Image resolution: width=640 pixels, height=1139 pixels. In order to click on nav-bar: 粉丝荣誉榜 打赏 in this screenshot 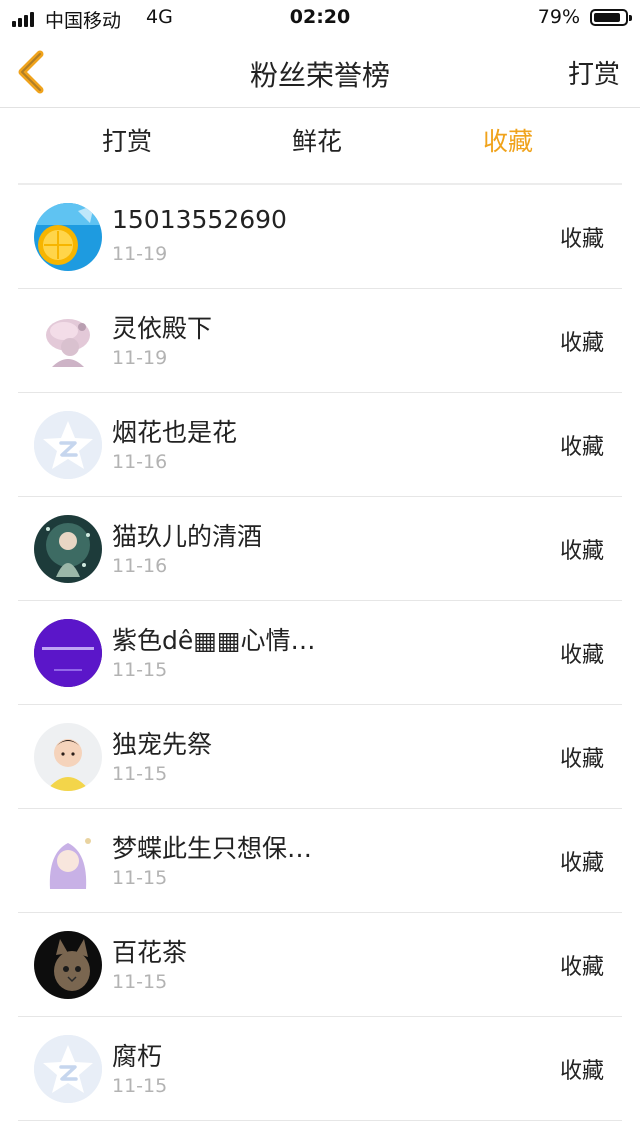, I will do `click(320, 72)`.